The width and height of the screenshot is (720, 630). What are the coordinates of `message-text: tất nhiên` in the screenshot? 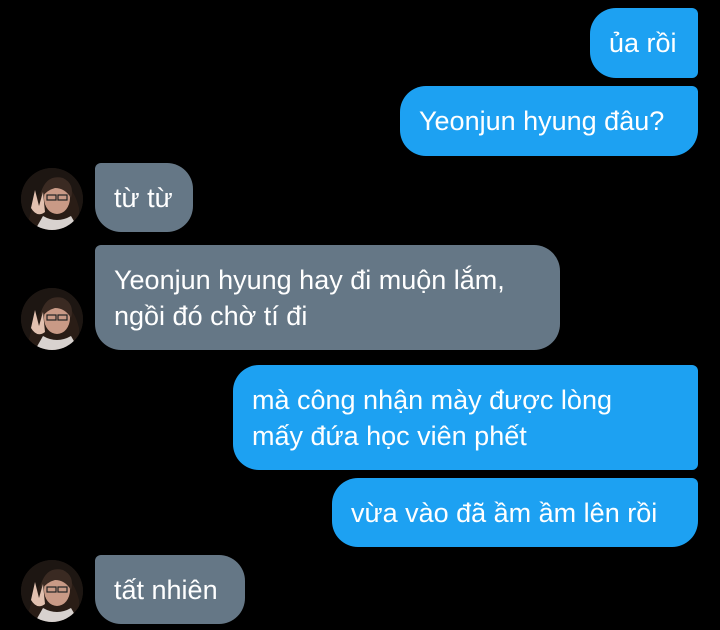 It's located at (166, 589).